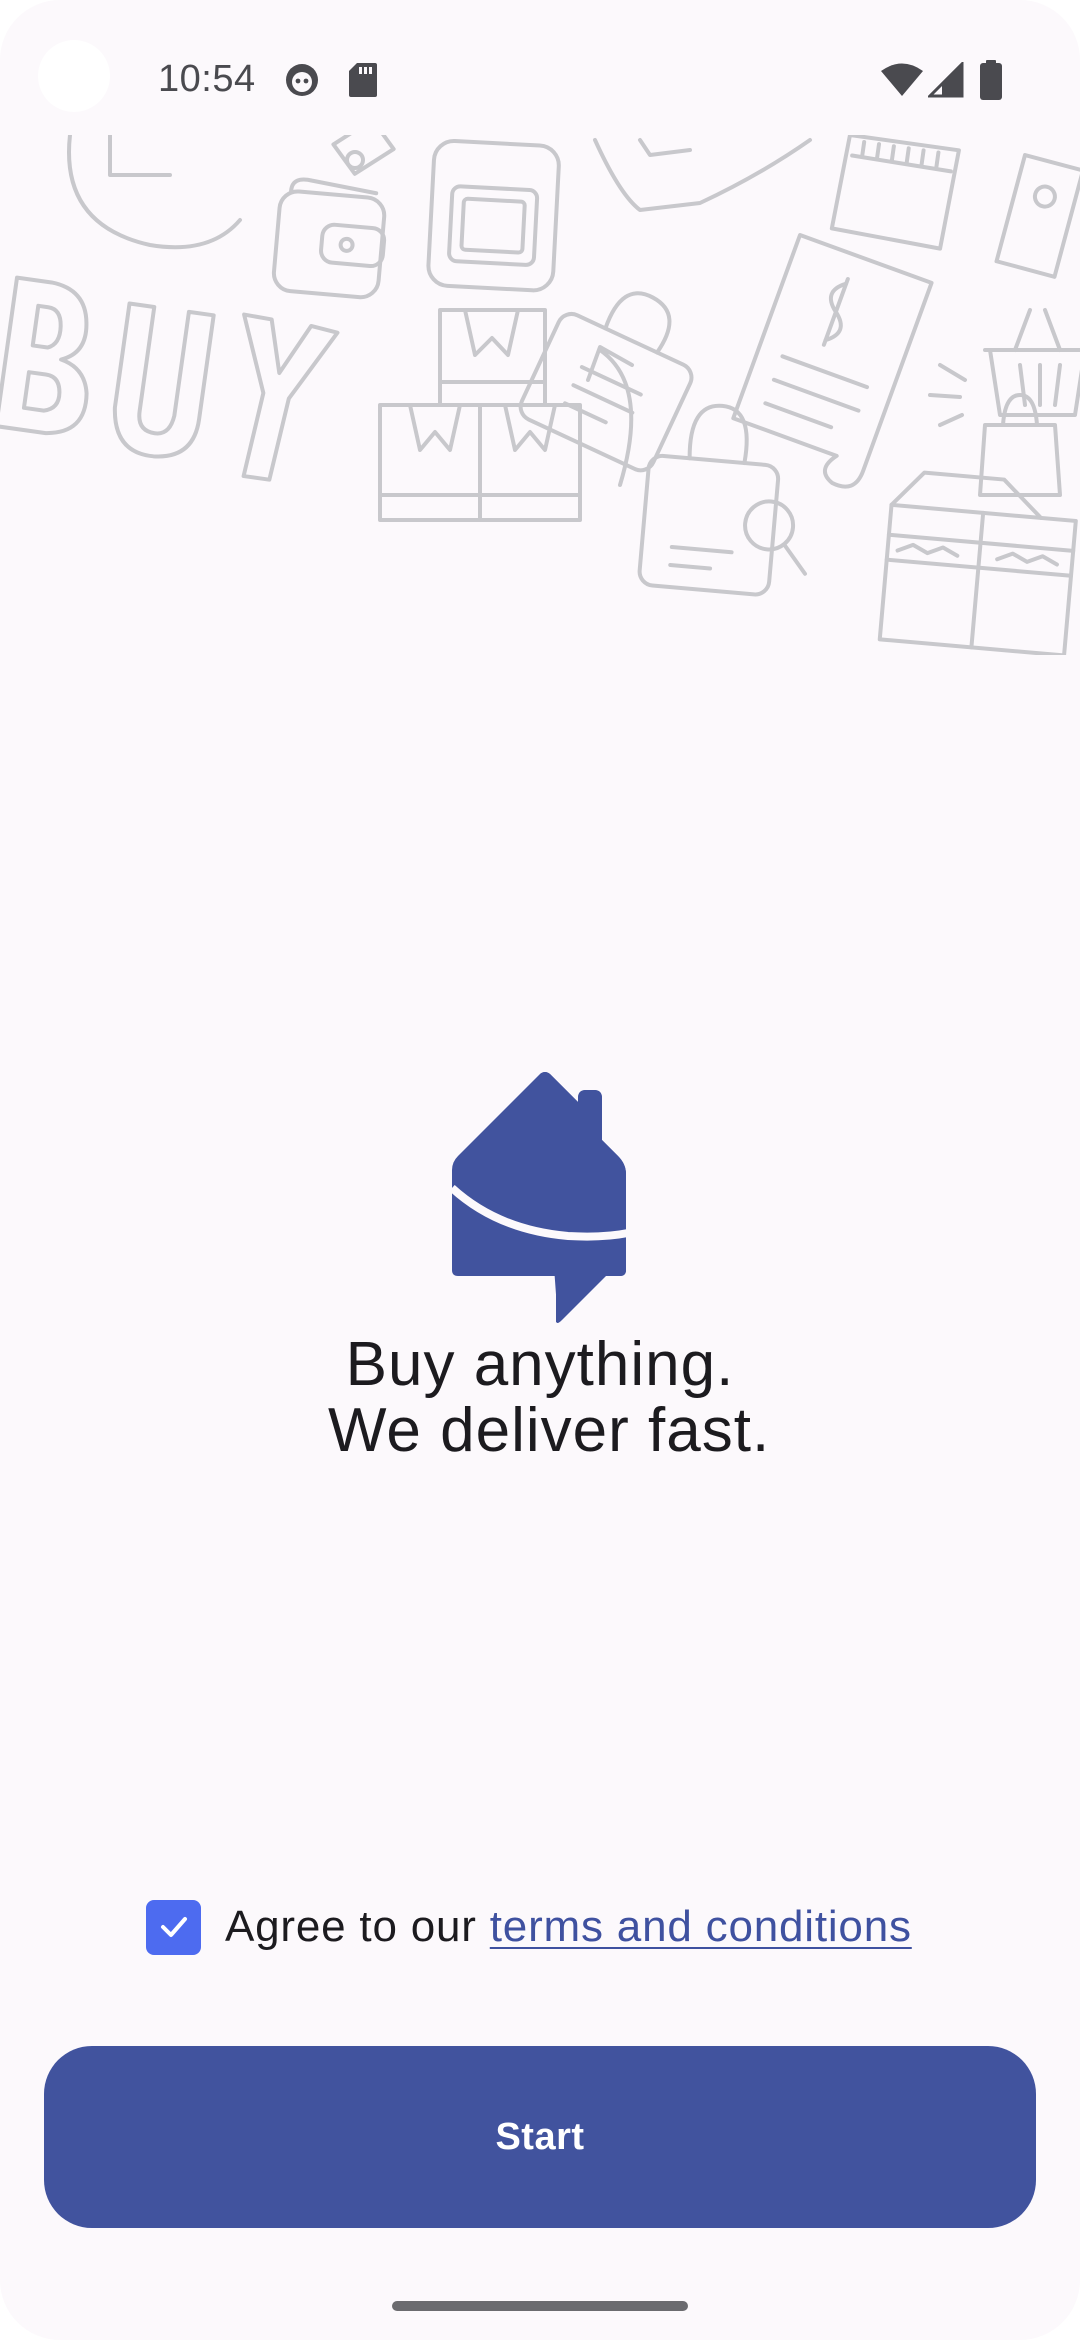 The height and width of the screenshot is (2340, 1080). What do you see at coordinates (357, 1926) in the screenshot?
I see `terms-prefix: Agree to our` at bounding box center [357, 1926].